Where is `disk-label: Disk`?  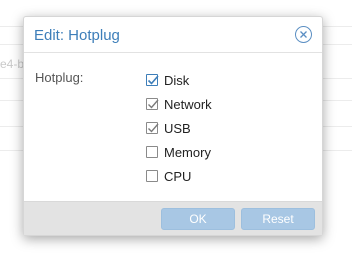 disk-label: Disk is located at coordinates (177, 80).